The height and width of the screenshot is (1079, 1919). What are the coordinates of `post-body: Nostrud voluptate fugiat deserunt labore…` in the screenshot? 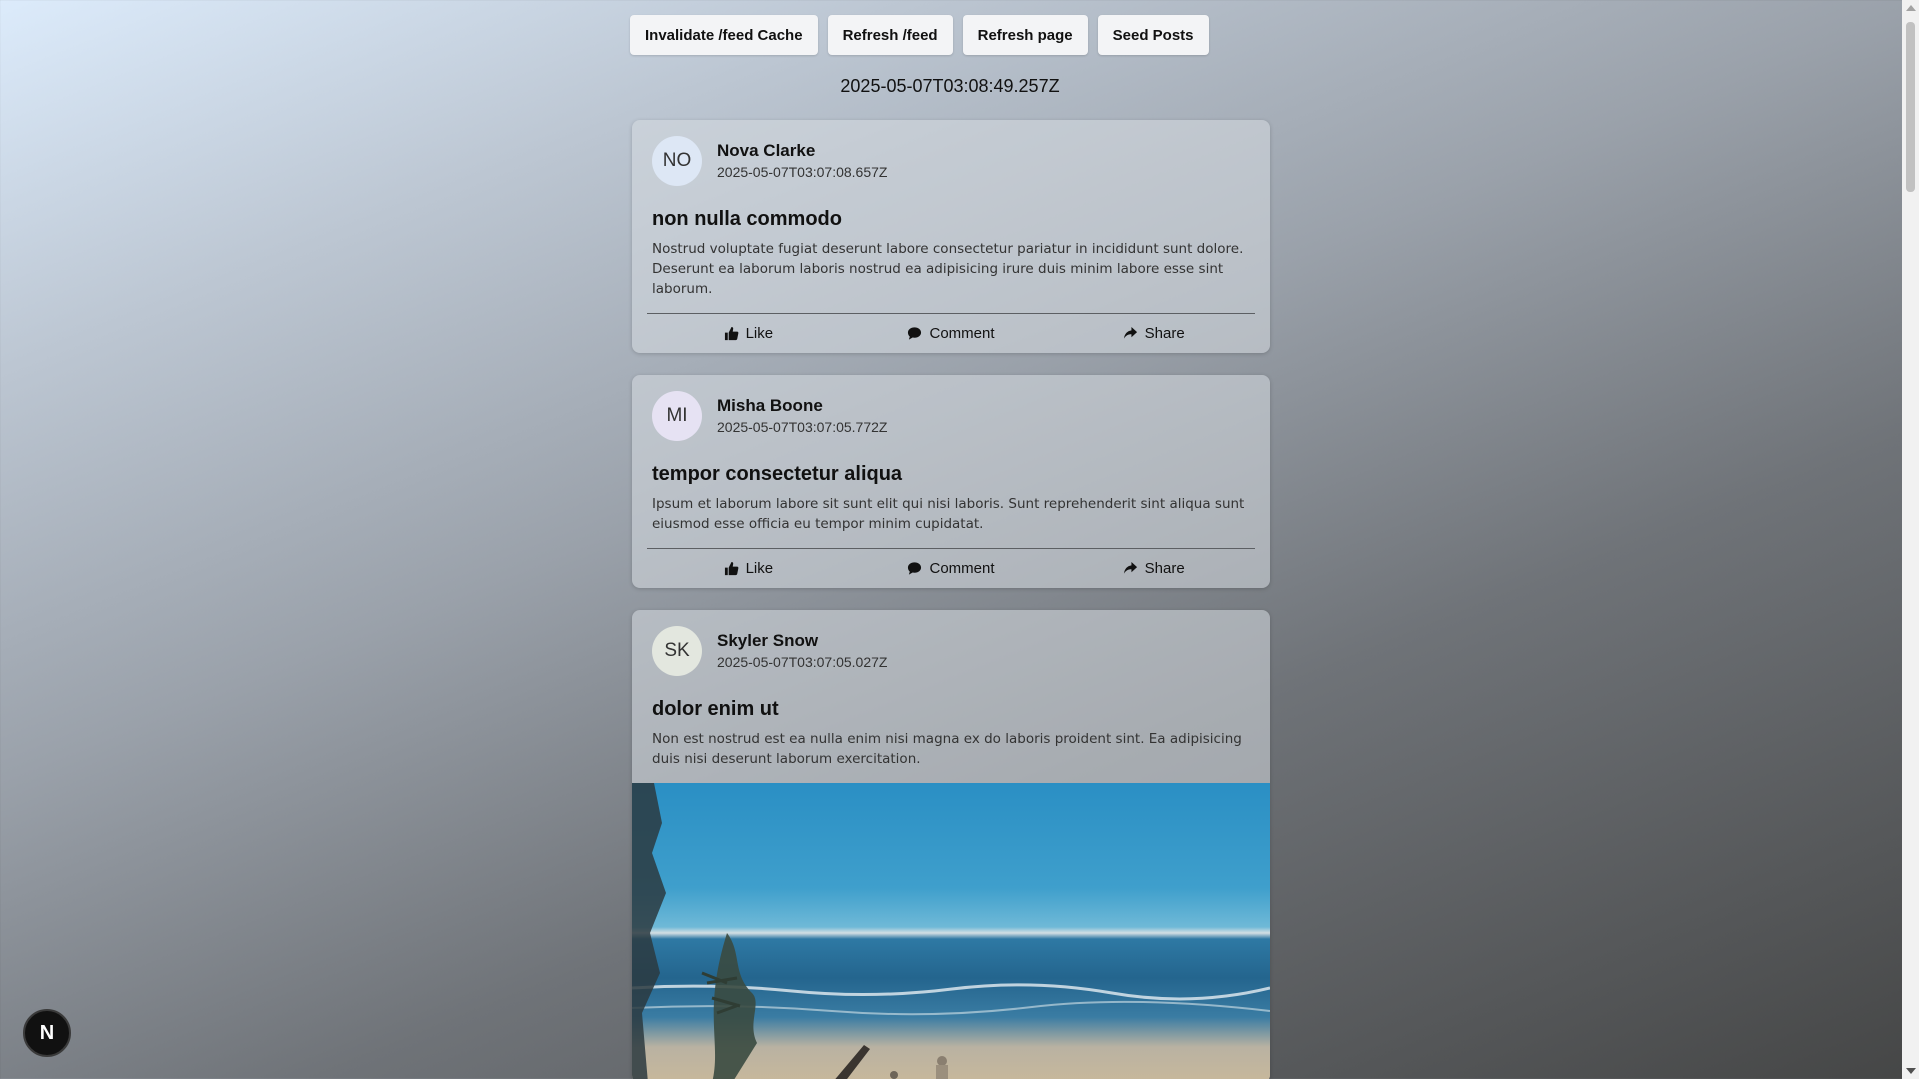 It's located at (948, 269).